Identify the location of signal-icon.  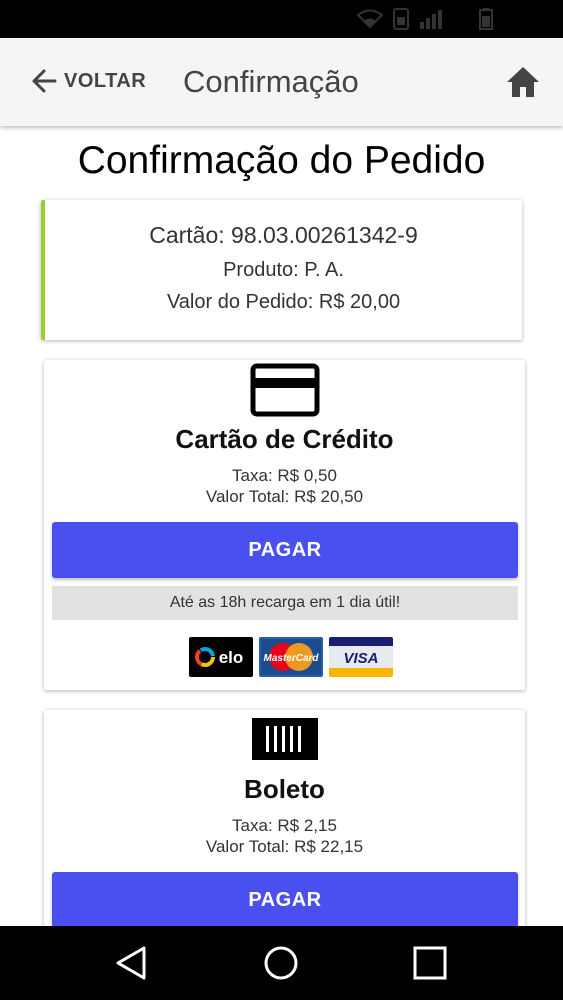
(431, 19).